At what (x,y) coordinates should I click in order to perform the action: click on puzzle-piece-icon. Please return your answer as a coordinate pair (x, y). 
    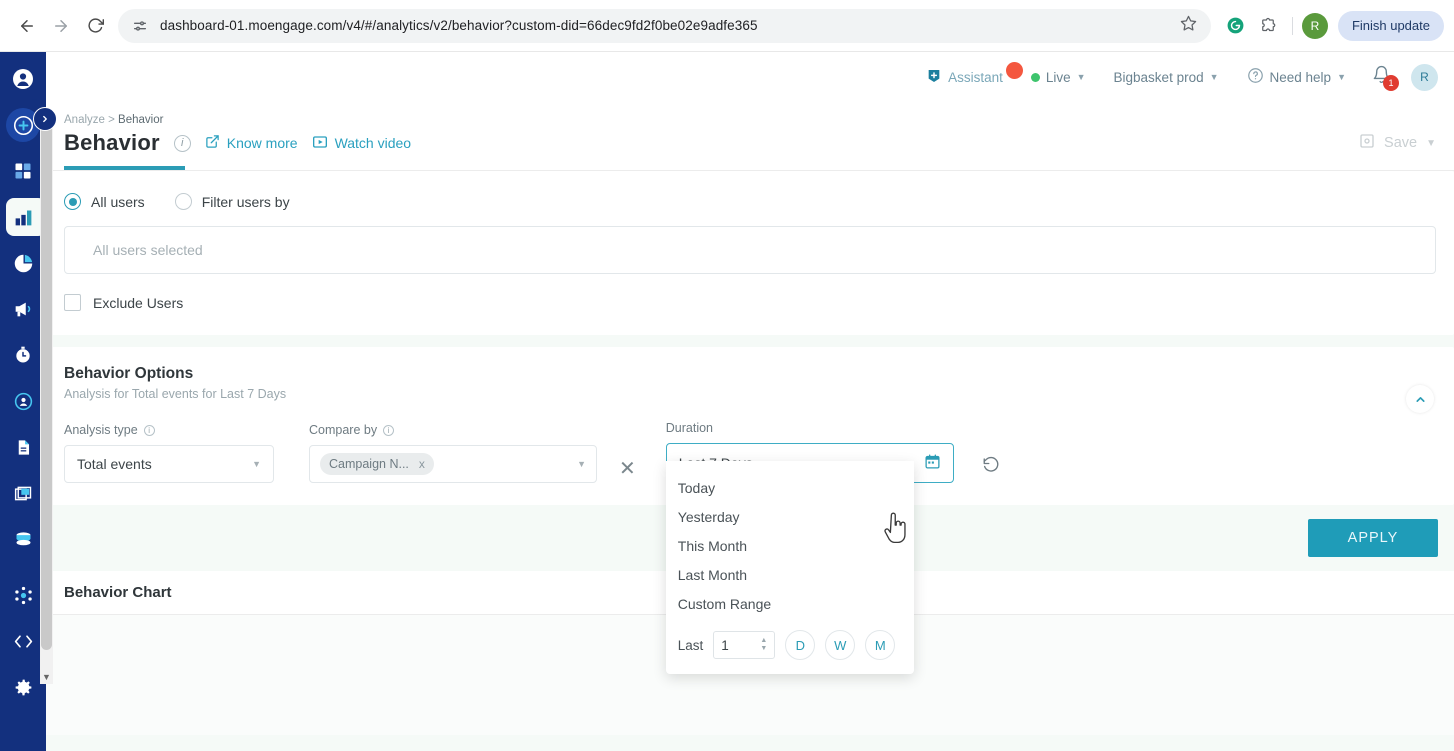
    Looking at the image, I should click on (1268, 26).